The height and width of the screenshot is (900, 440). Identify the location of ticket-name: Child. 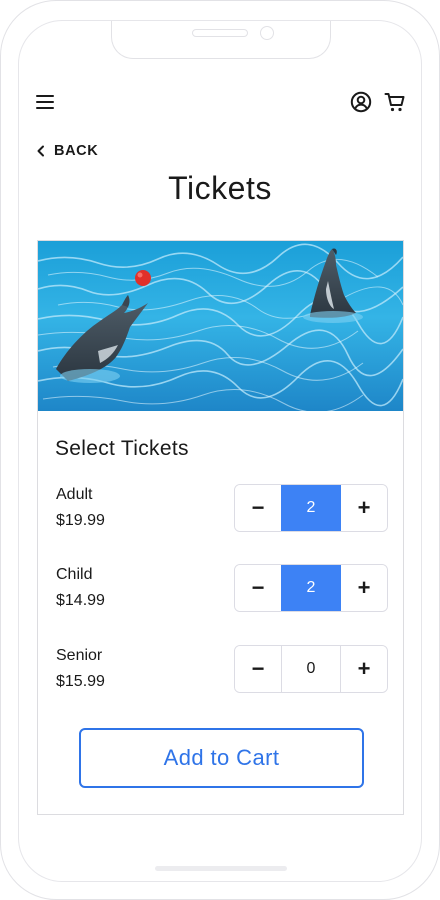
(74, 574).